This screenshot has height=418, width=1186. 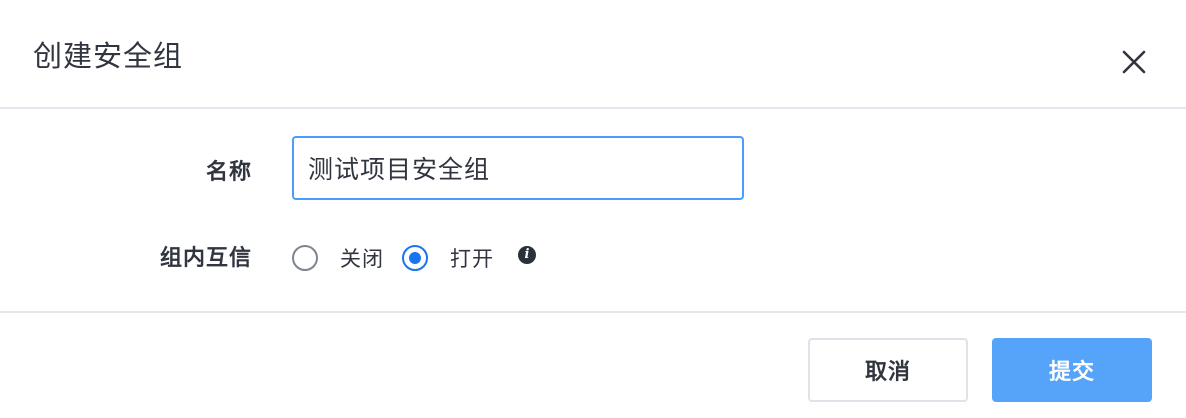 I want to click on radio-on-button, so click(x=415, y=258).